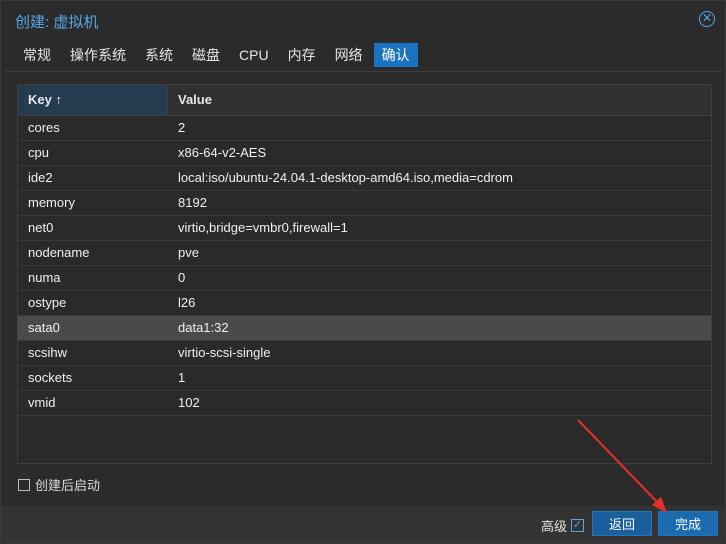  Describe the element at coordinates (182, 127) in the screenshot. I see `row-value: 2` at that location.